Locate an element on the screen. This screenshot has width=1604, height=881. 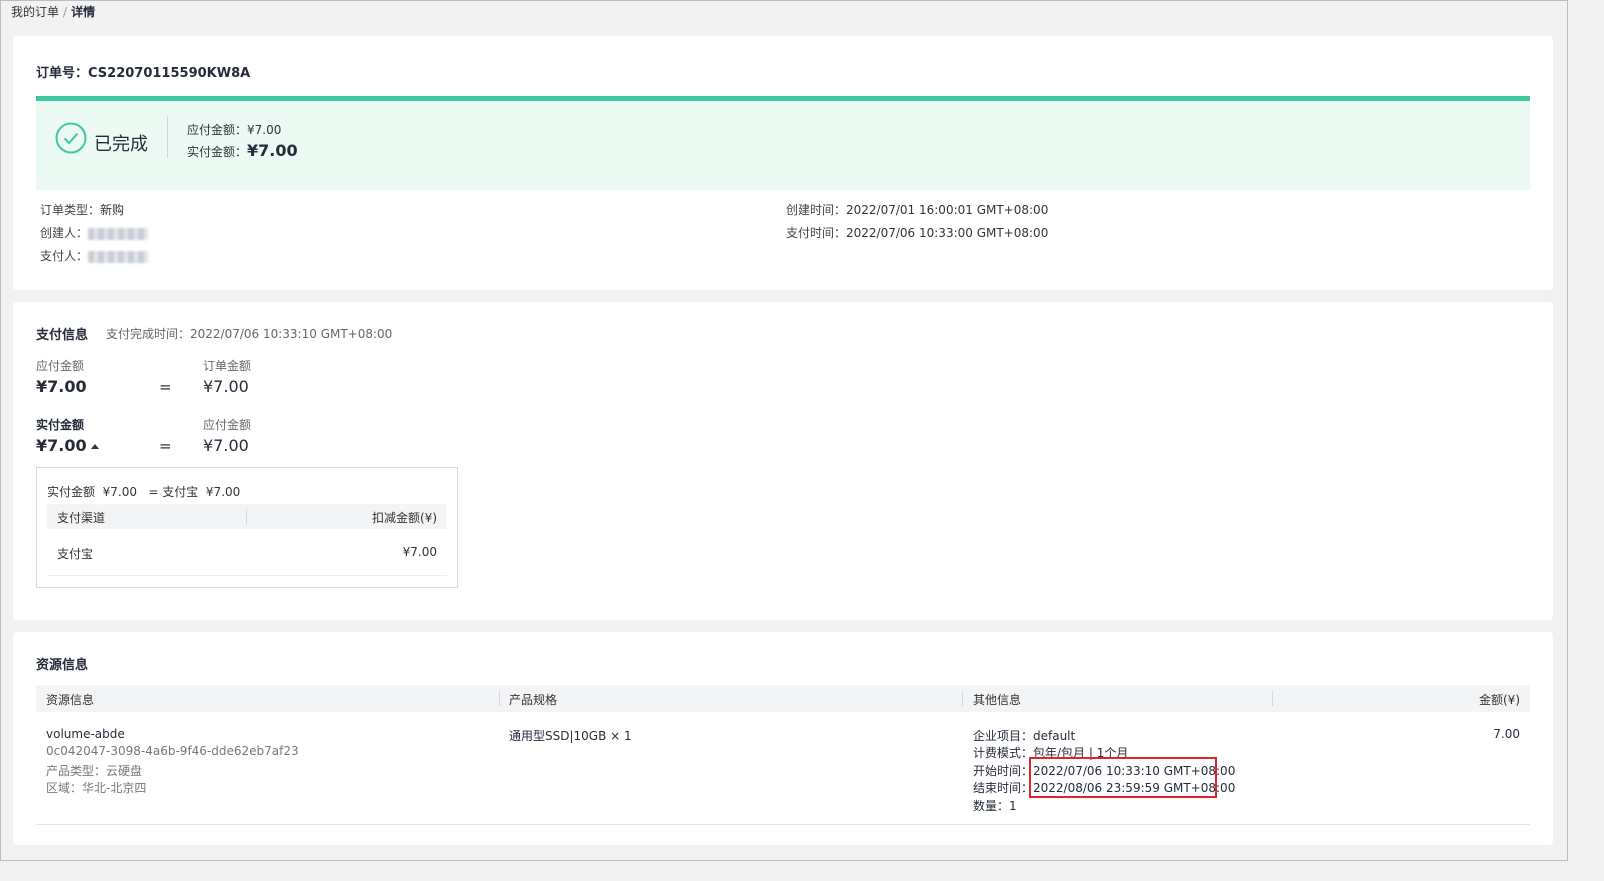
actual-amount-label: 实付金额： is located at coordinates (217, 152).